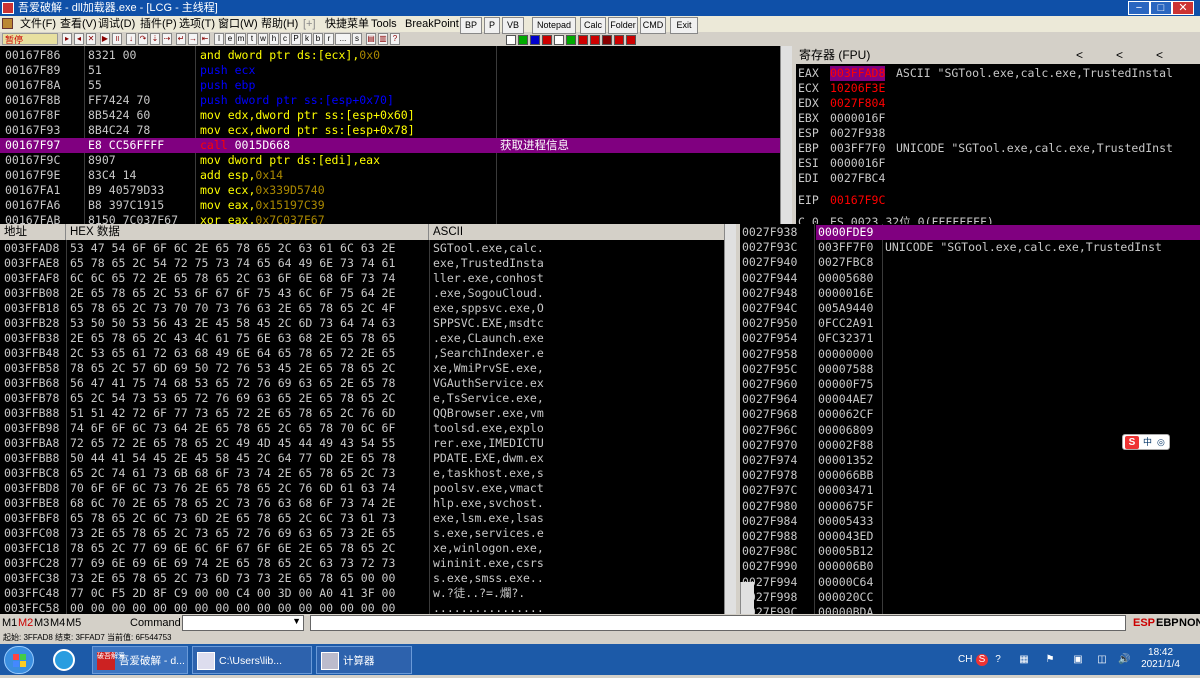  What do you see at coordinates (1144, 623) in the screenshot?
I see `esp-label: ESP` at bounding box center [1144, 623].